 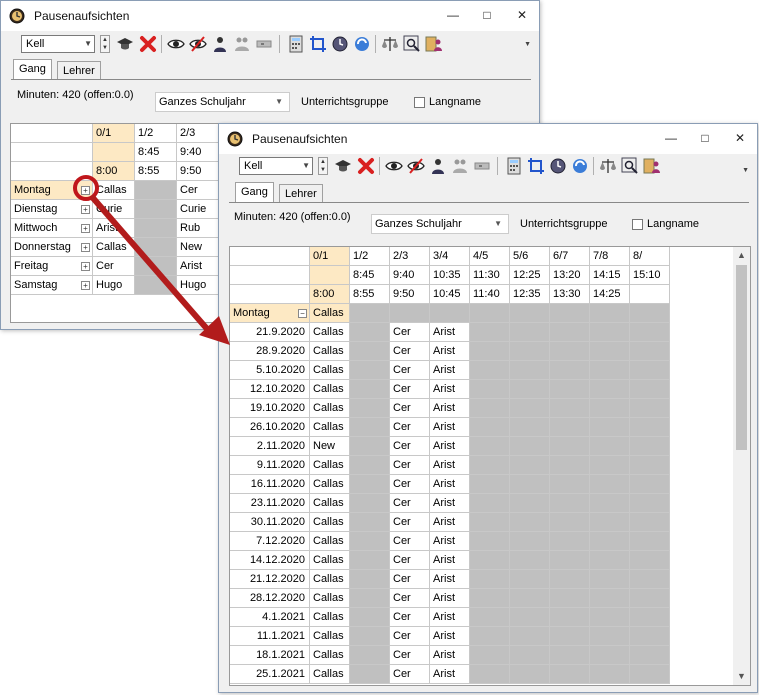 I want to click on graduation-cap-icon, so click(x=125, y=44).